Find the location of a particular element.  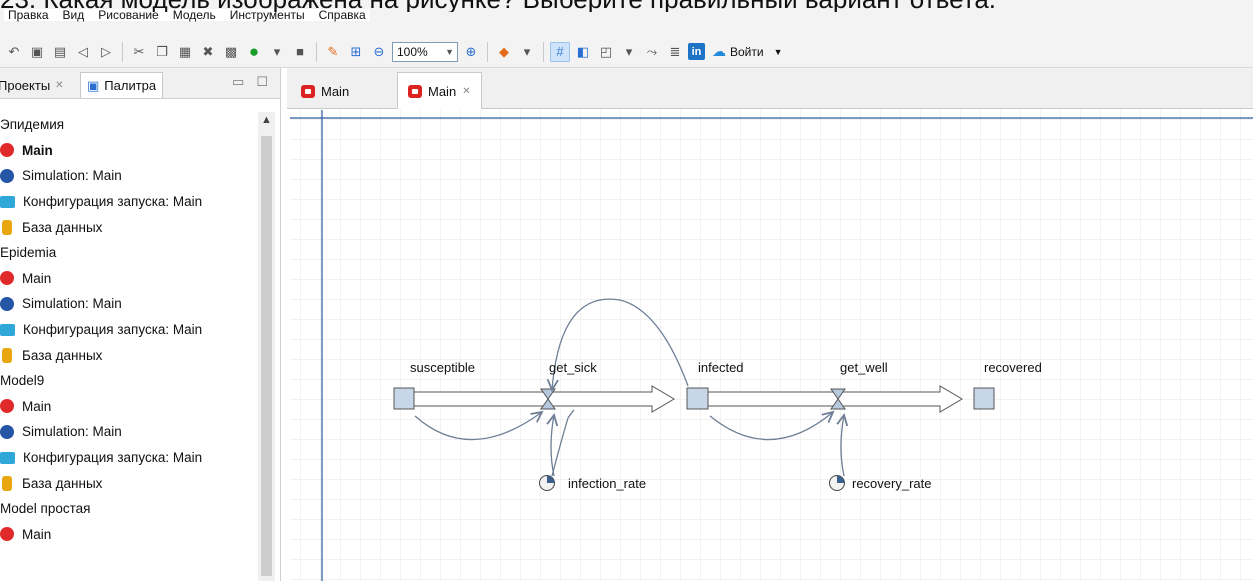

paint-dropdown-icon: ▾ is located at coordinates (527, 52).